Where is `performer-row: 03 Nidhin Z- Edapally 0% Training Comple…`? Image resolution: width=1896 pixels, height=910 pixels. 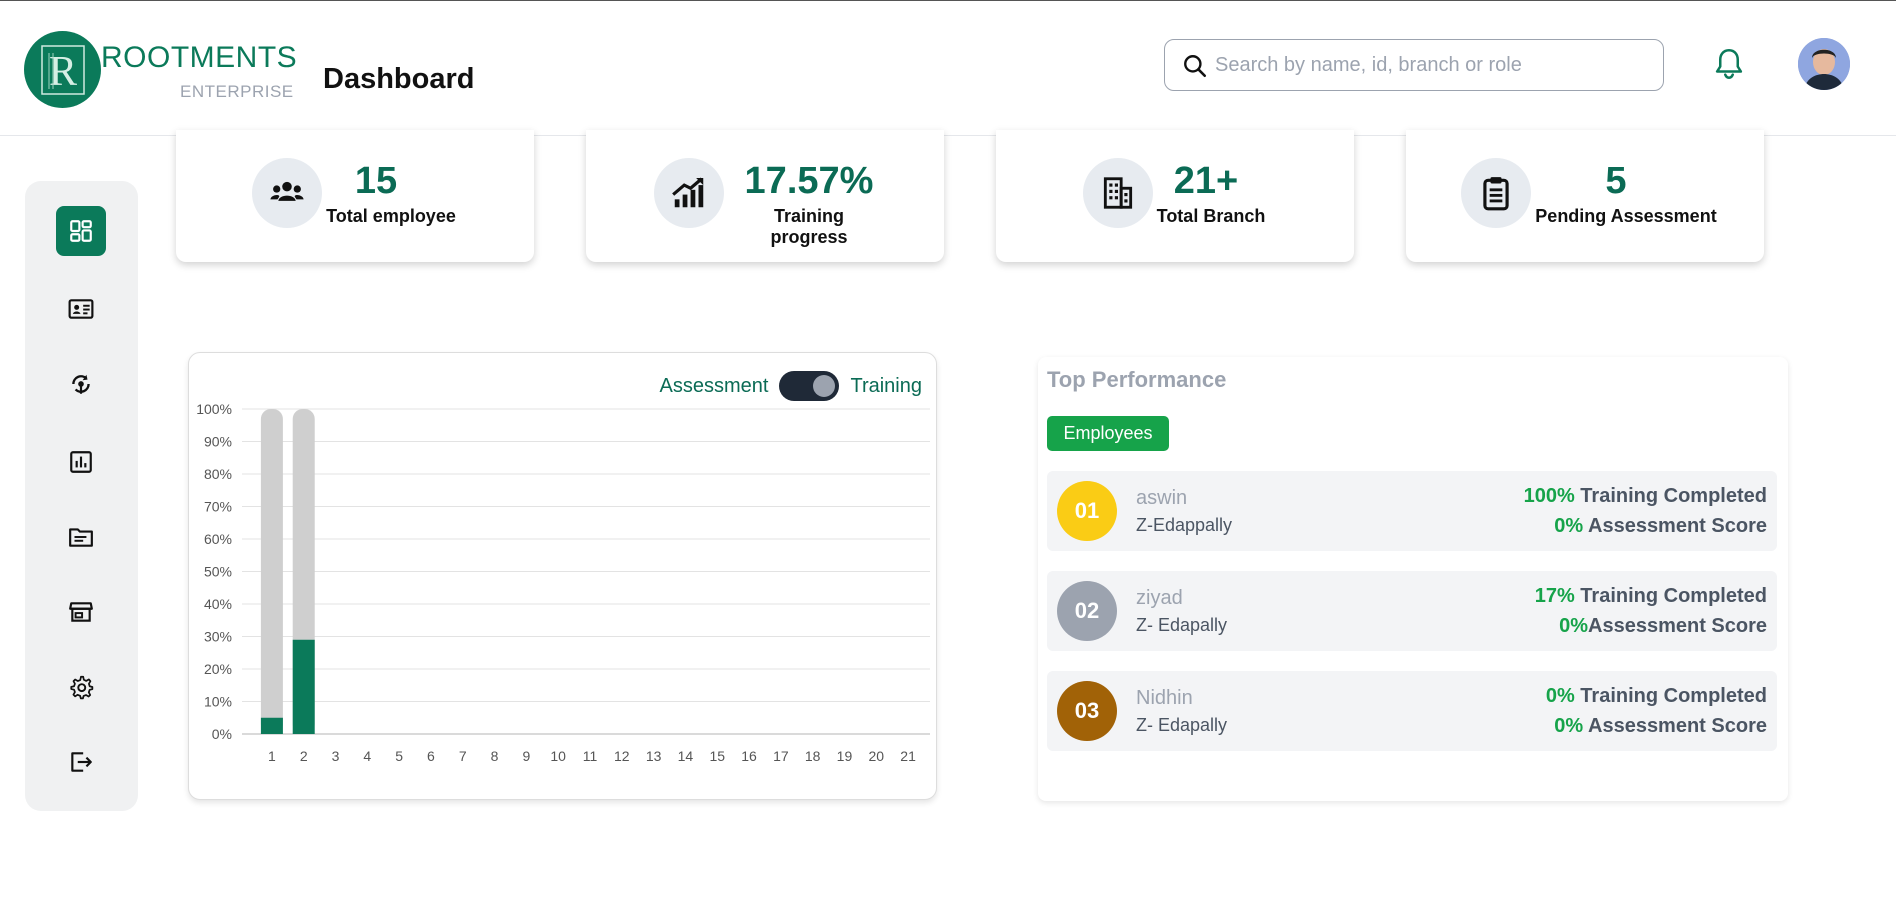
performer-row: 03 Nidhin Z- Edapally 0% Training Comple… is located at coordinates (1412, 711).